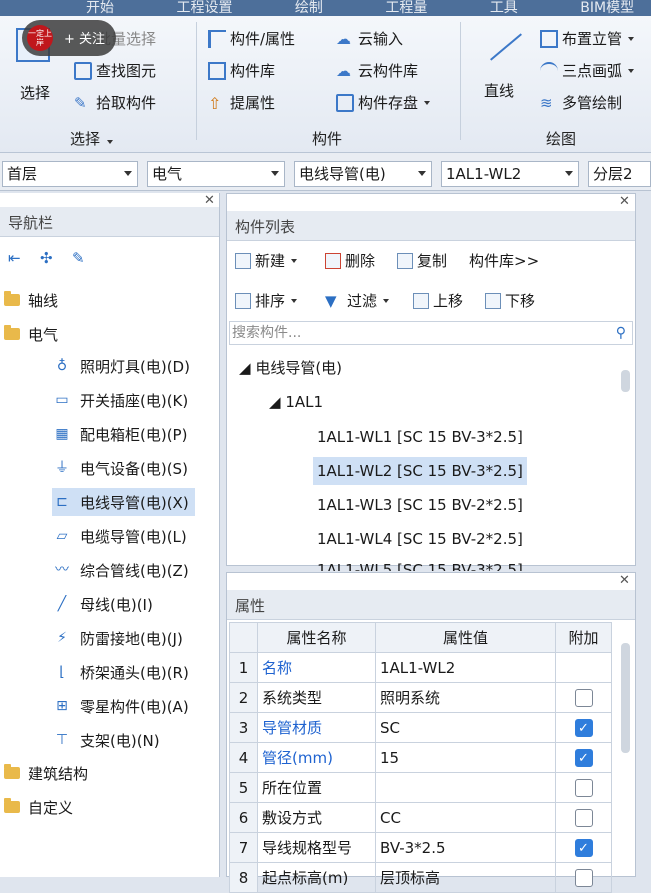  Describe the element at coordinates (465, 727) in the screenshot. I see `property-value: SC` at that location.